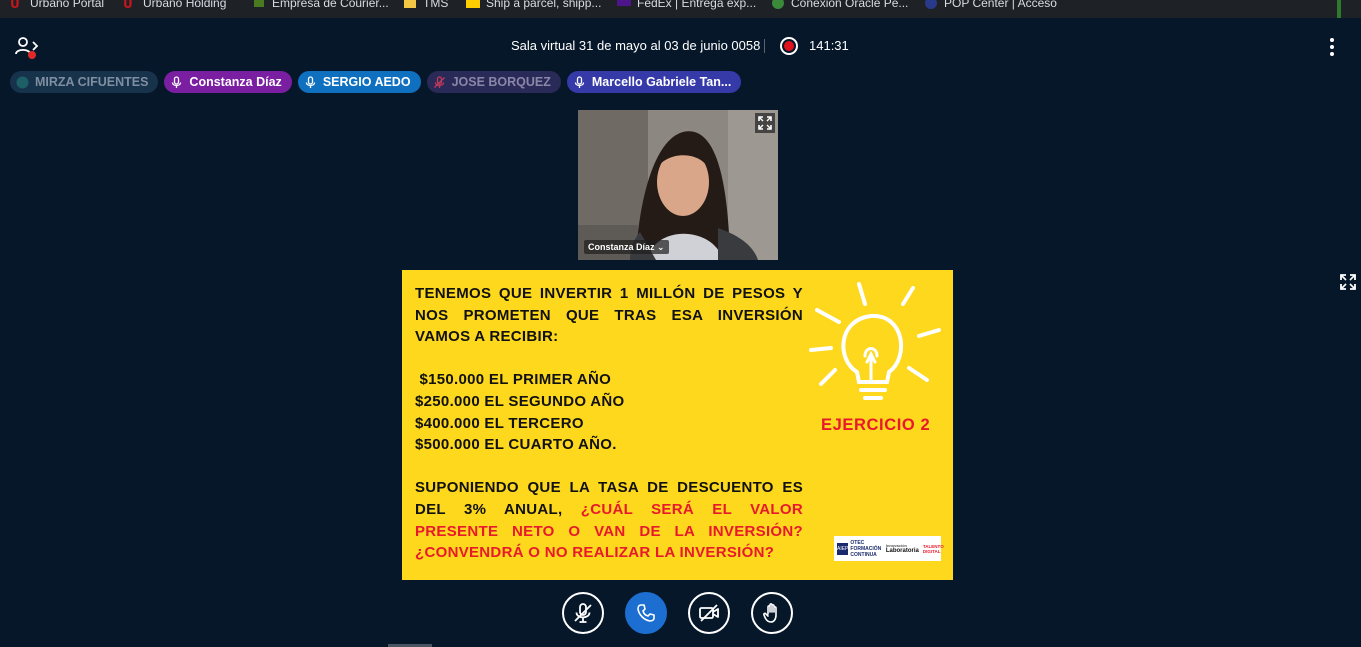 The height and width of the screenshot is (647, 1361). What do you see at coordinates (499, 423) in the screenshot?
I see `slide-amount-3: $400.000 EL TERCERO` at bounding box center [499, 423].